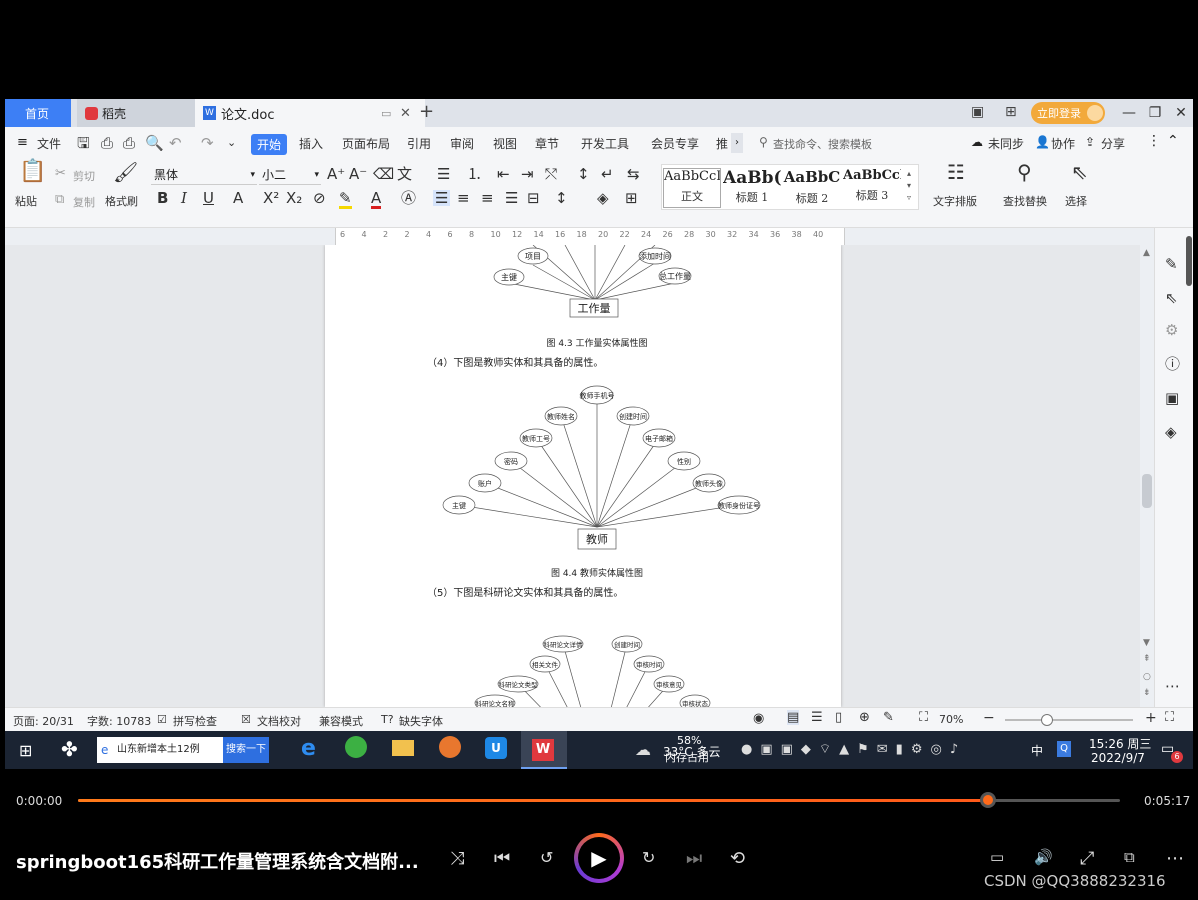  I want to click on justify-icon: ☰, so click(511, 198).